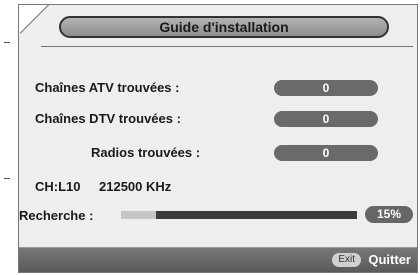 The height and width of the screenshot is (275, 420). What do you see at coordinates (326, 88) in the screenshot?
I see `atv-channels-value: 0` at bounding box center [326, 88].